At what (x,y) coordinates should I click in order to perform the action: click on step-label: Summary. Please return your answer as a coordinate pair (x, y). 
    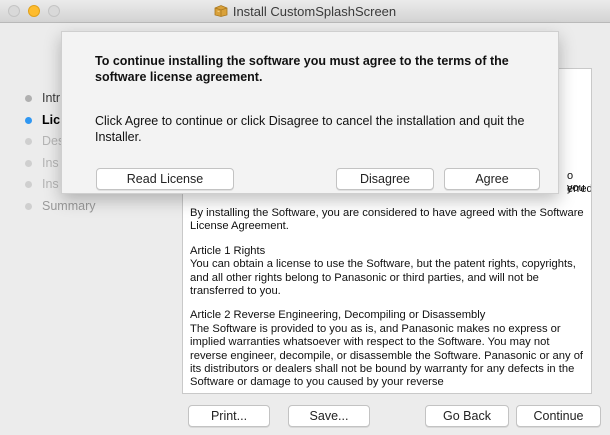
    Looking at the image, I should click on (69, 205).